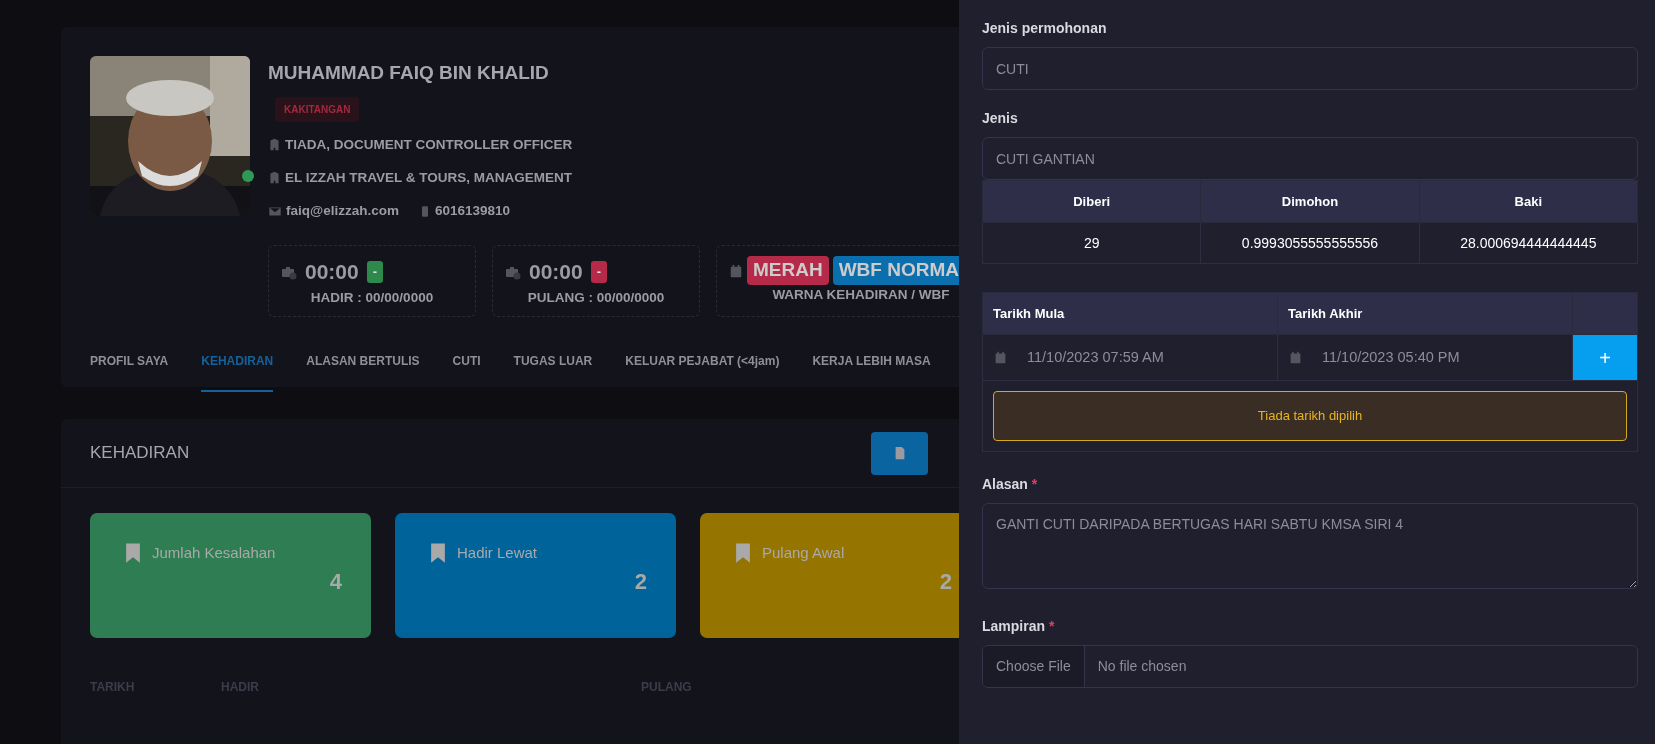  I want to click on nav-tab: CUTI, so click(466, 370).